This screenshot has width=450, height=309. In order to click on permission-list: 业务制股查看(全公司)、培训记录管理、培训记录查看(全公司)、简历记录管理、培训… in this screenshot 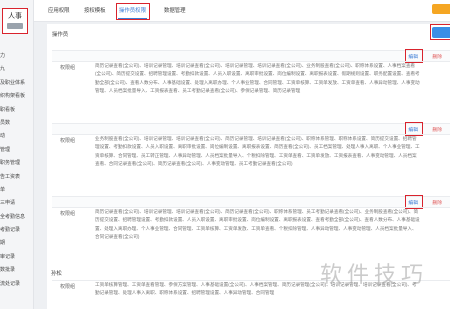, I will do `click(257, 151)`.